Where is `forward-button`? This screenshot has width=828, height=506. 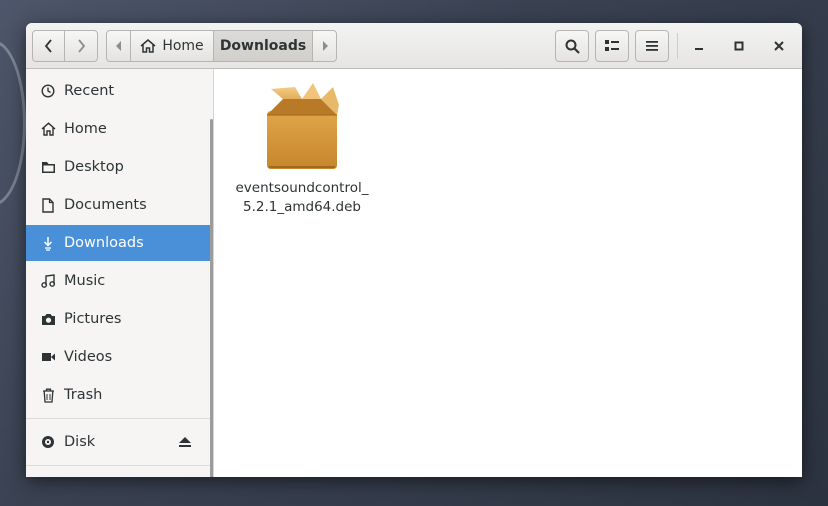 forward-button is located at coordinates (81, 46).